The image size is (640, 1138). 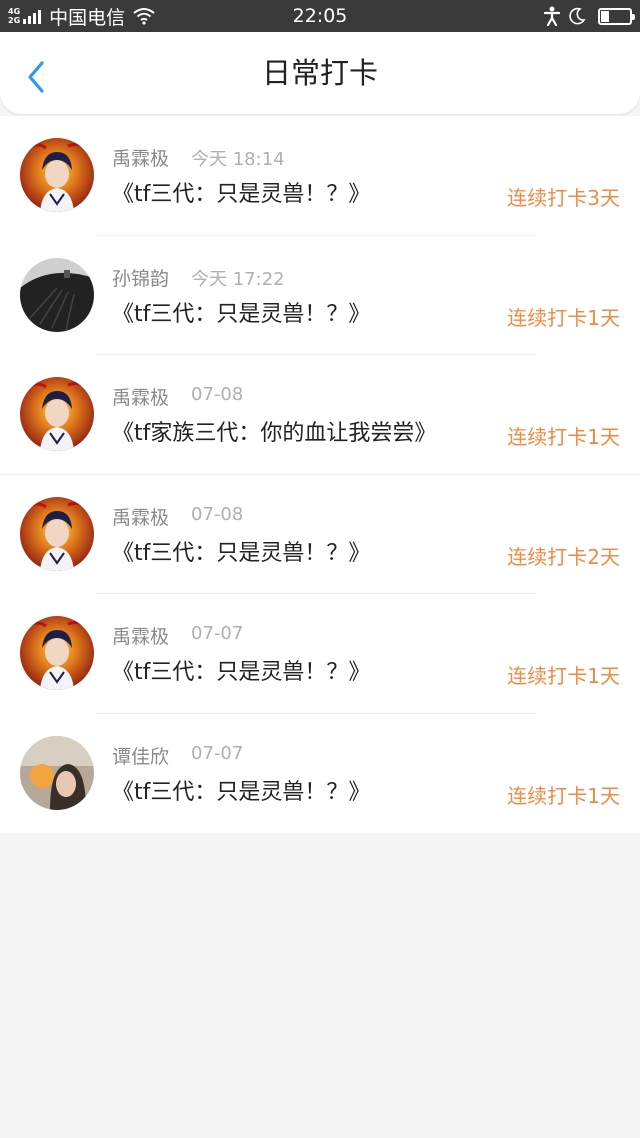 I want to click on list-item: 禹霖极 07-07 《tf三代：只是灵兽！？》 连续打卡1天, so click(x=320, y=654).